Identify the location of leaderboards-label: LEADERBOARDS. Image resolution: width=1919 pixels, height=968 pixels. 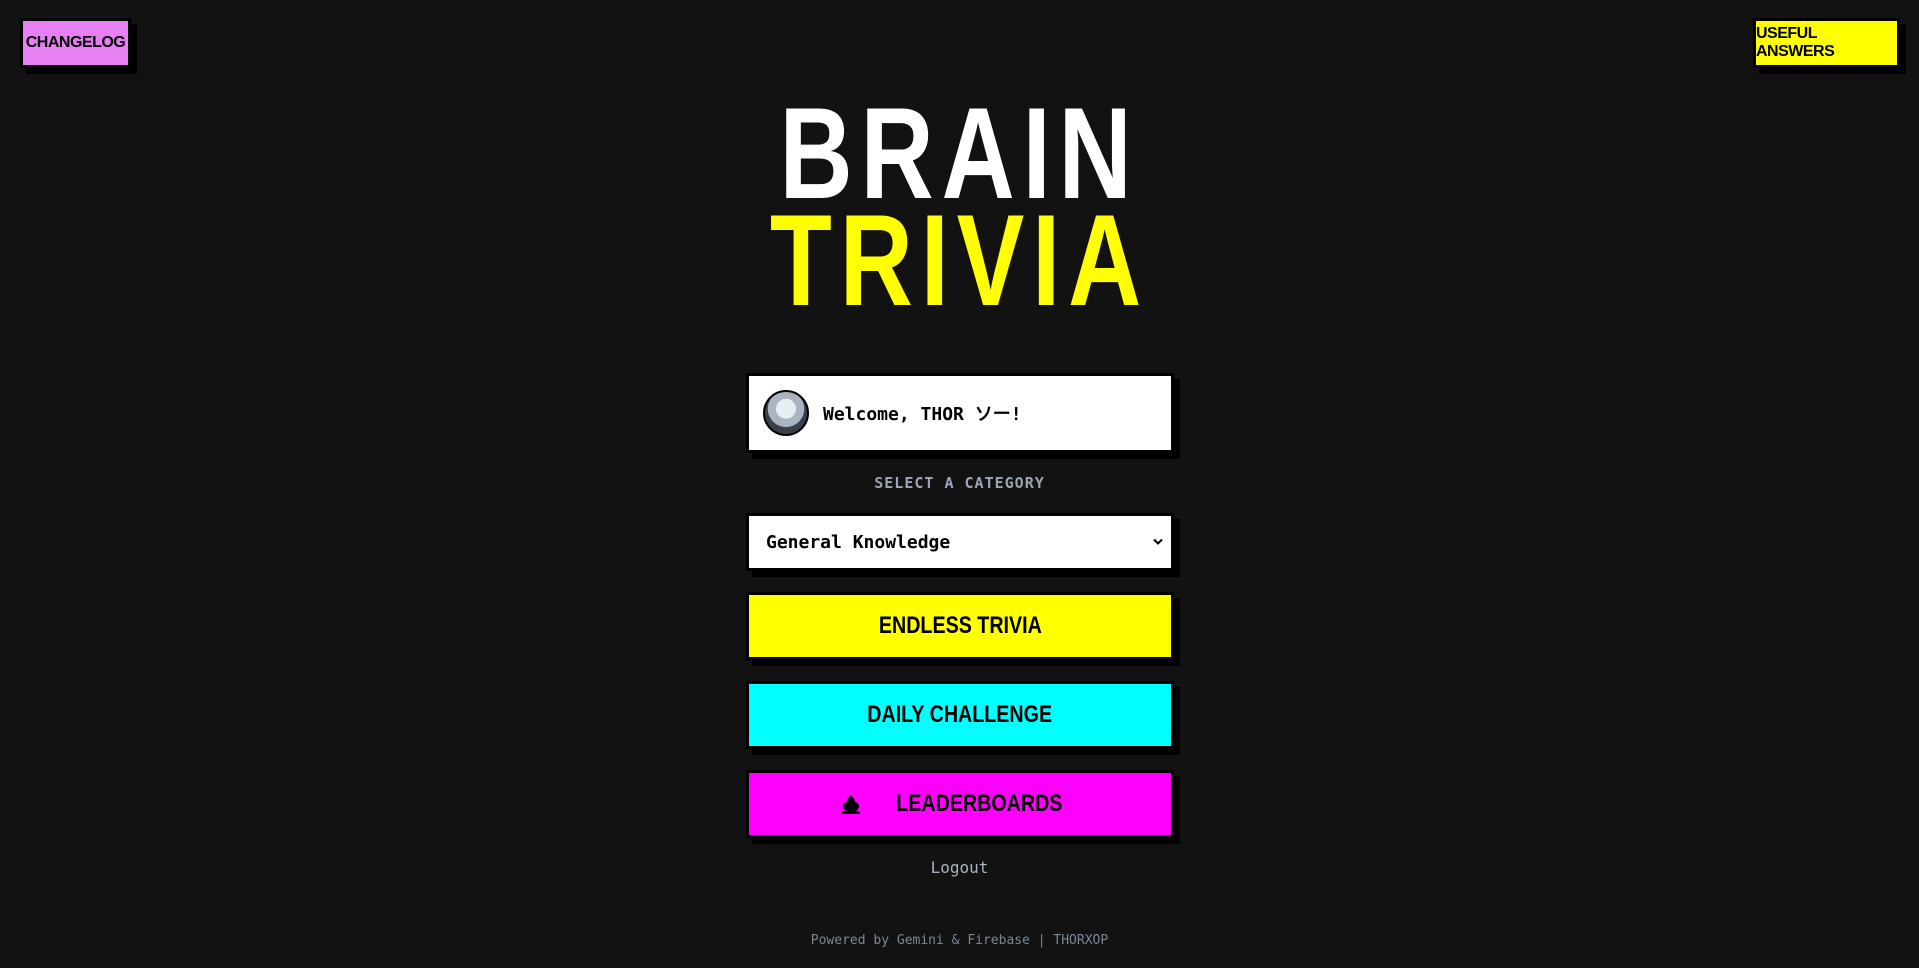
(979, 803).